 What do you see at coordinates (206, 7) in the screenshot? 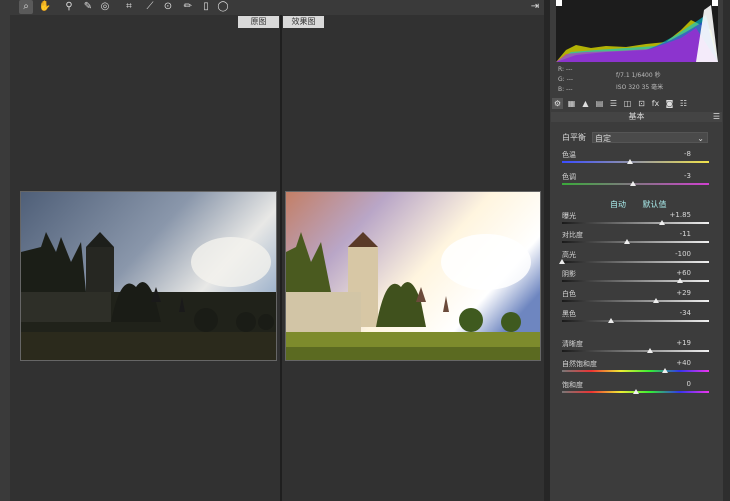
I see `gradient-tool-icon: ▯` at bounding box center [206, 7].